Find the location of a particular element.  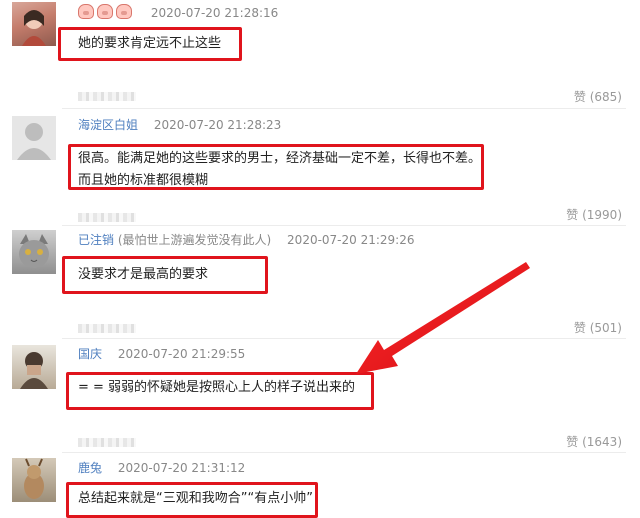

comment-time: 2020-07-20 21:31:12 is located at coordinates (181, 468).